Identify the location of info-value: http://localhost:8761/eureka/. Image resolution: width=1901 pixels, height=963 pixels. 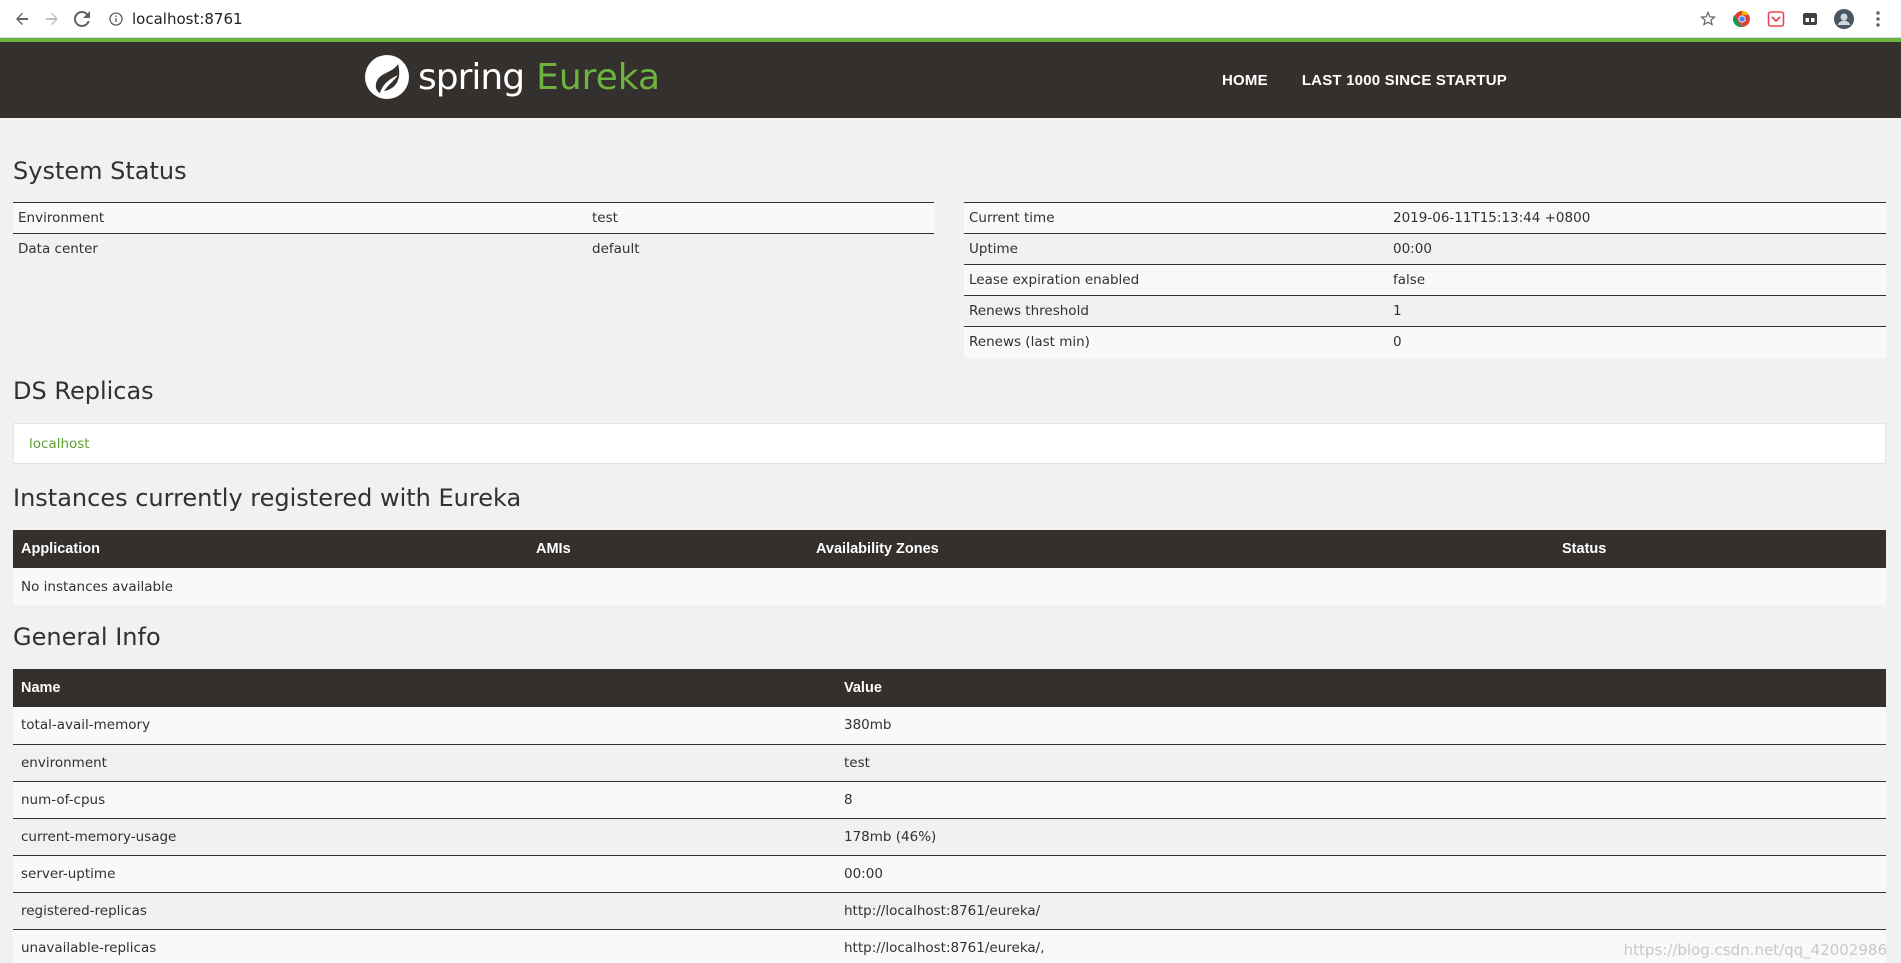
(1361, 911).